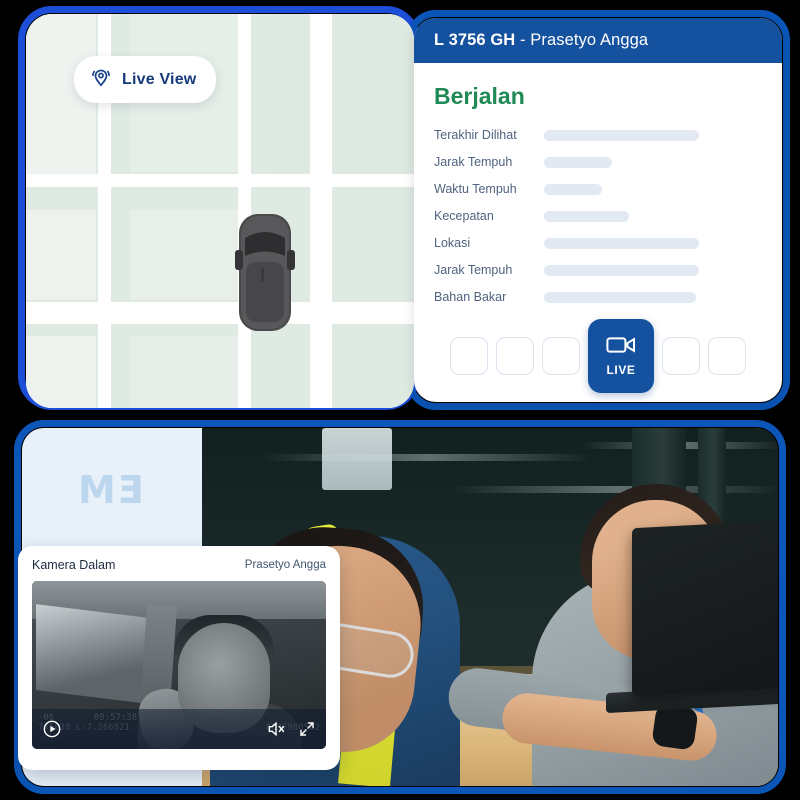  Describe the element at coordinates (159, 79) in the screenshot. I see `live-view-label: Live View` at that location.